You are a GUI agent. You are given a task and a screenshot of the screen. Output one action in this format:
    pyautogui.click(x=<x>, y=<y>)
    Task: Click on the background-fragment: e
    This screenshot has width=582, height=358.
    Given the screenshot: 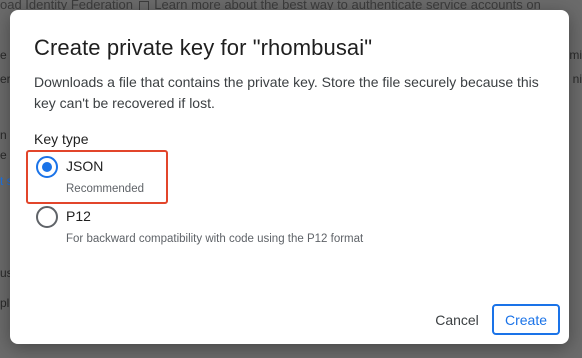 What is the action you would take?
    pyautogui.click(x=3, y=155)
    